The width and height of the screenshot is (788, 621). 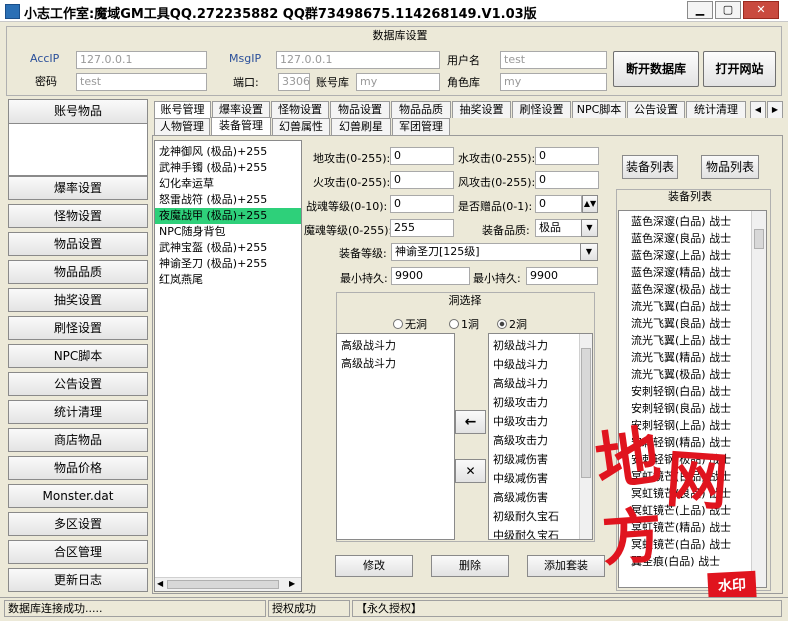 I want to click on is-gift-input: 0, so click(x=558, y=204).